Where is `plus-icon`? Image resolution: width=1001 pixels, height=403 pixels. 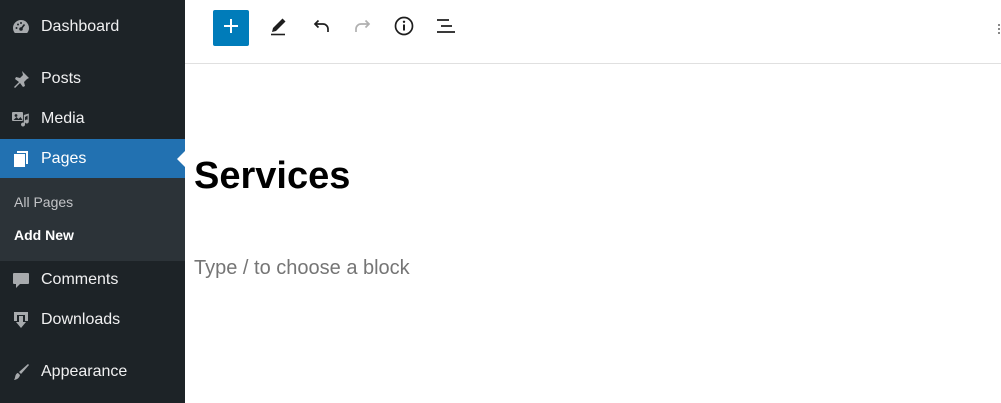 plus-icon is located at coordinates (231, 28).